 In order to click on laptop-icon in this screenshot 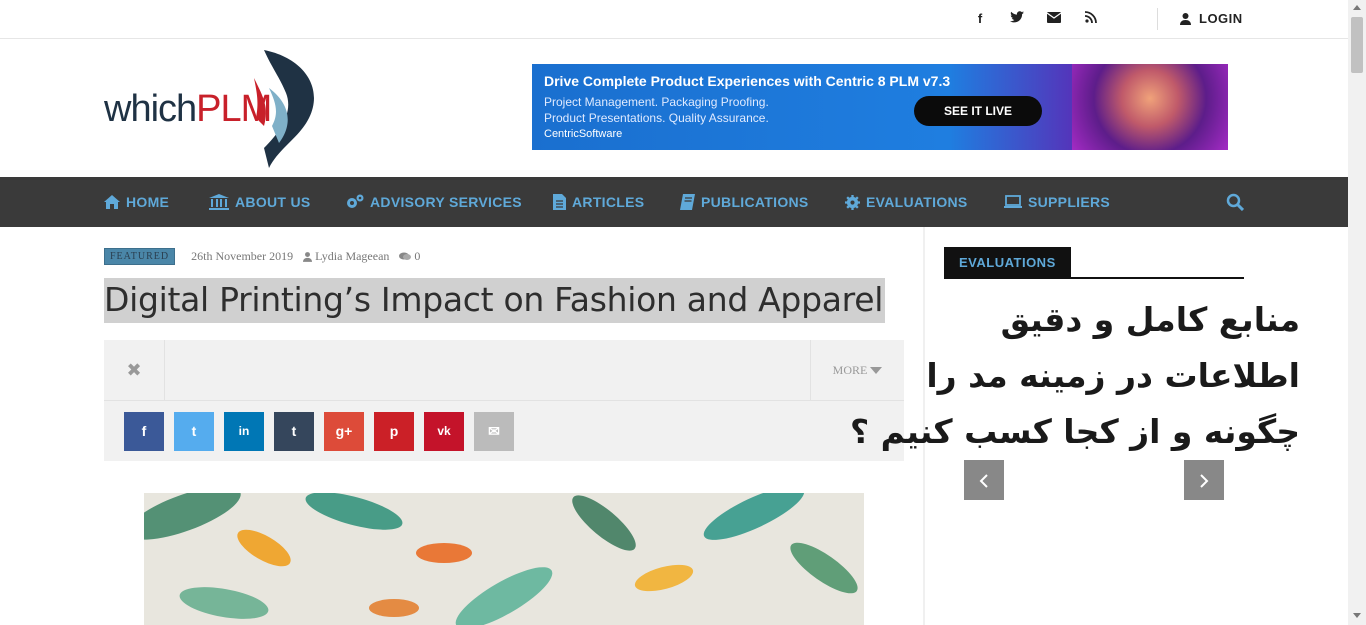, I will do `click(1013, 201)`.